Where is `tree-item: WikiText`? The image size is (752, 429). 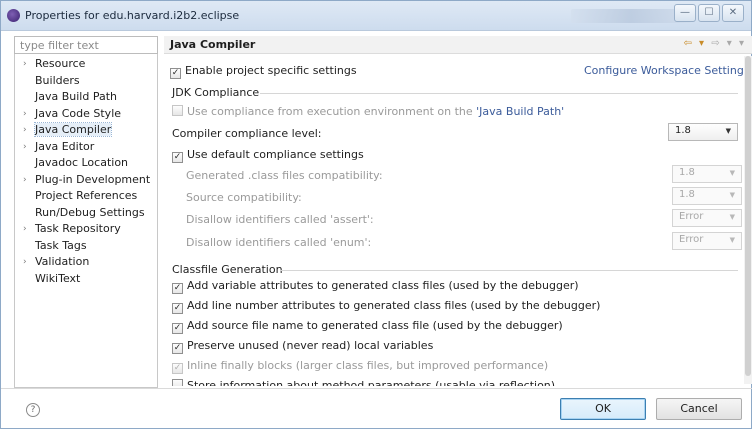
tree-item: WikiText is located at coordinates (86, 279).